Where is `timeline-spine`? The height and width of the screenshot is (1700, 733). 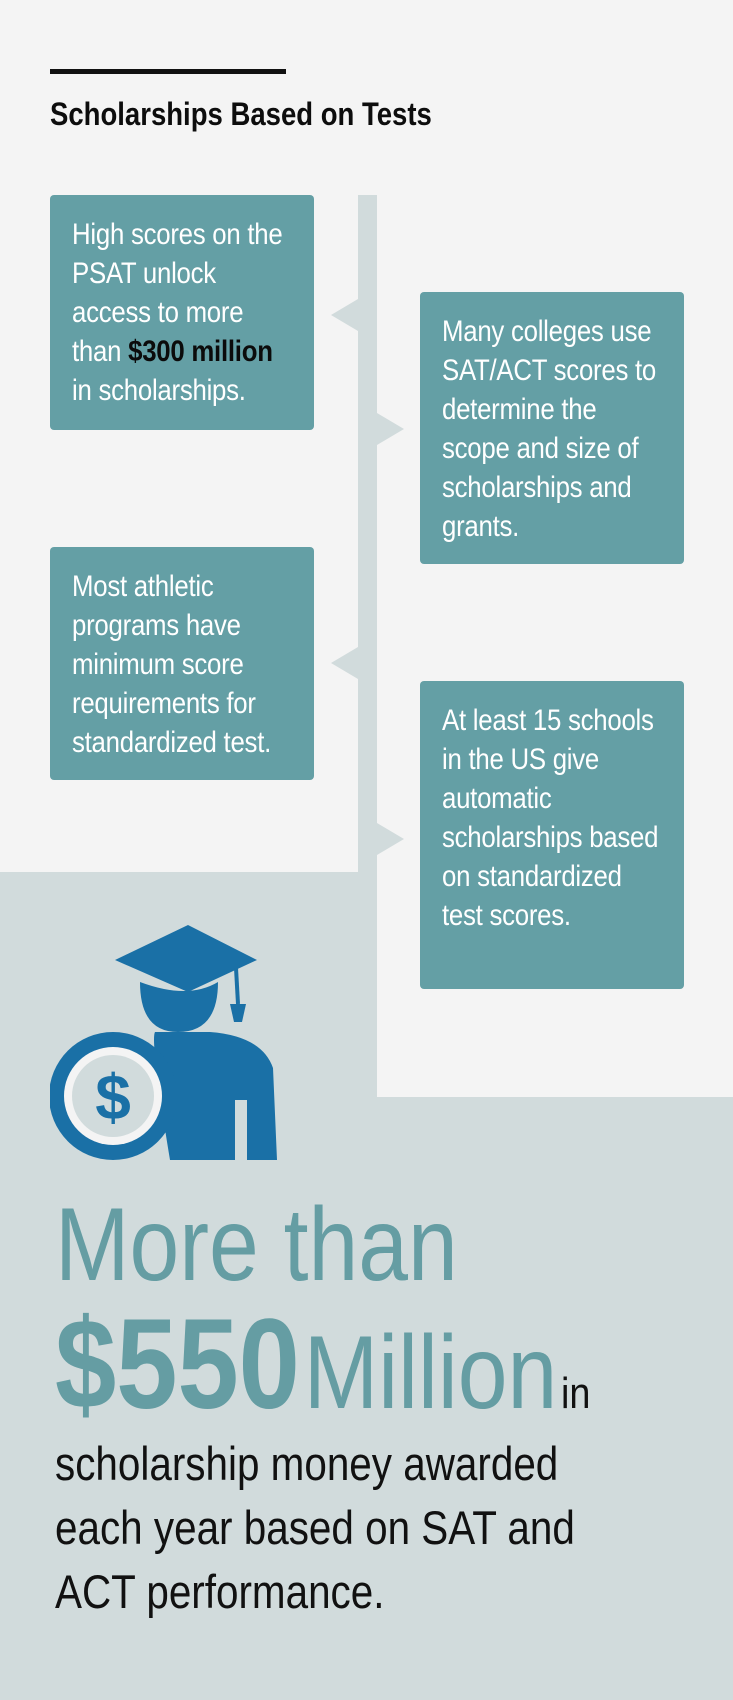
timeline-spine is located at coordinates (367, 646).